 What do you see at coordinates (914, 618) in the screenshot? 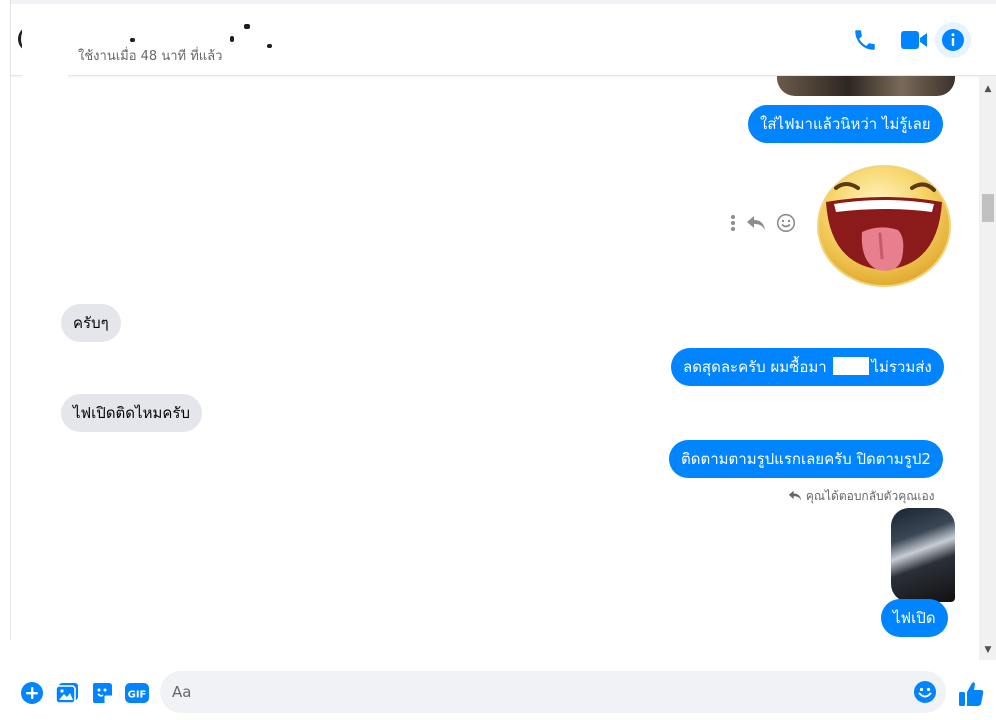
I see `message-outgoing: ไฟเปิด` at bounding box center [914, 618].